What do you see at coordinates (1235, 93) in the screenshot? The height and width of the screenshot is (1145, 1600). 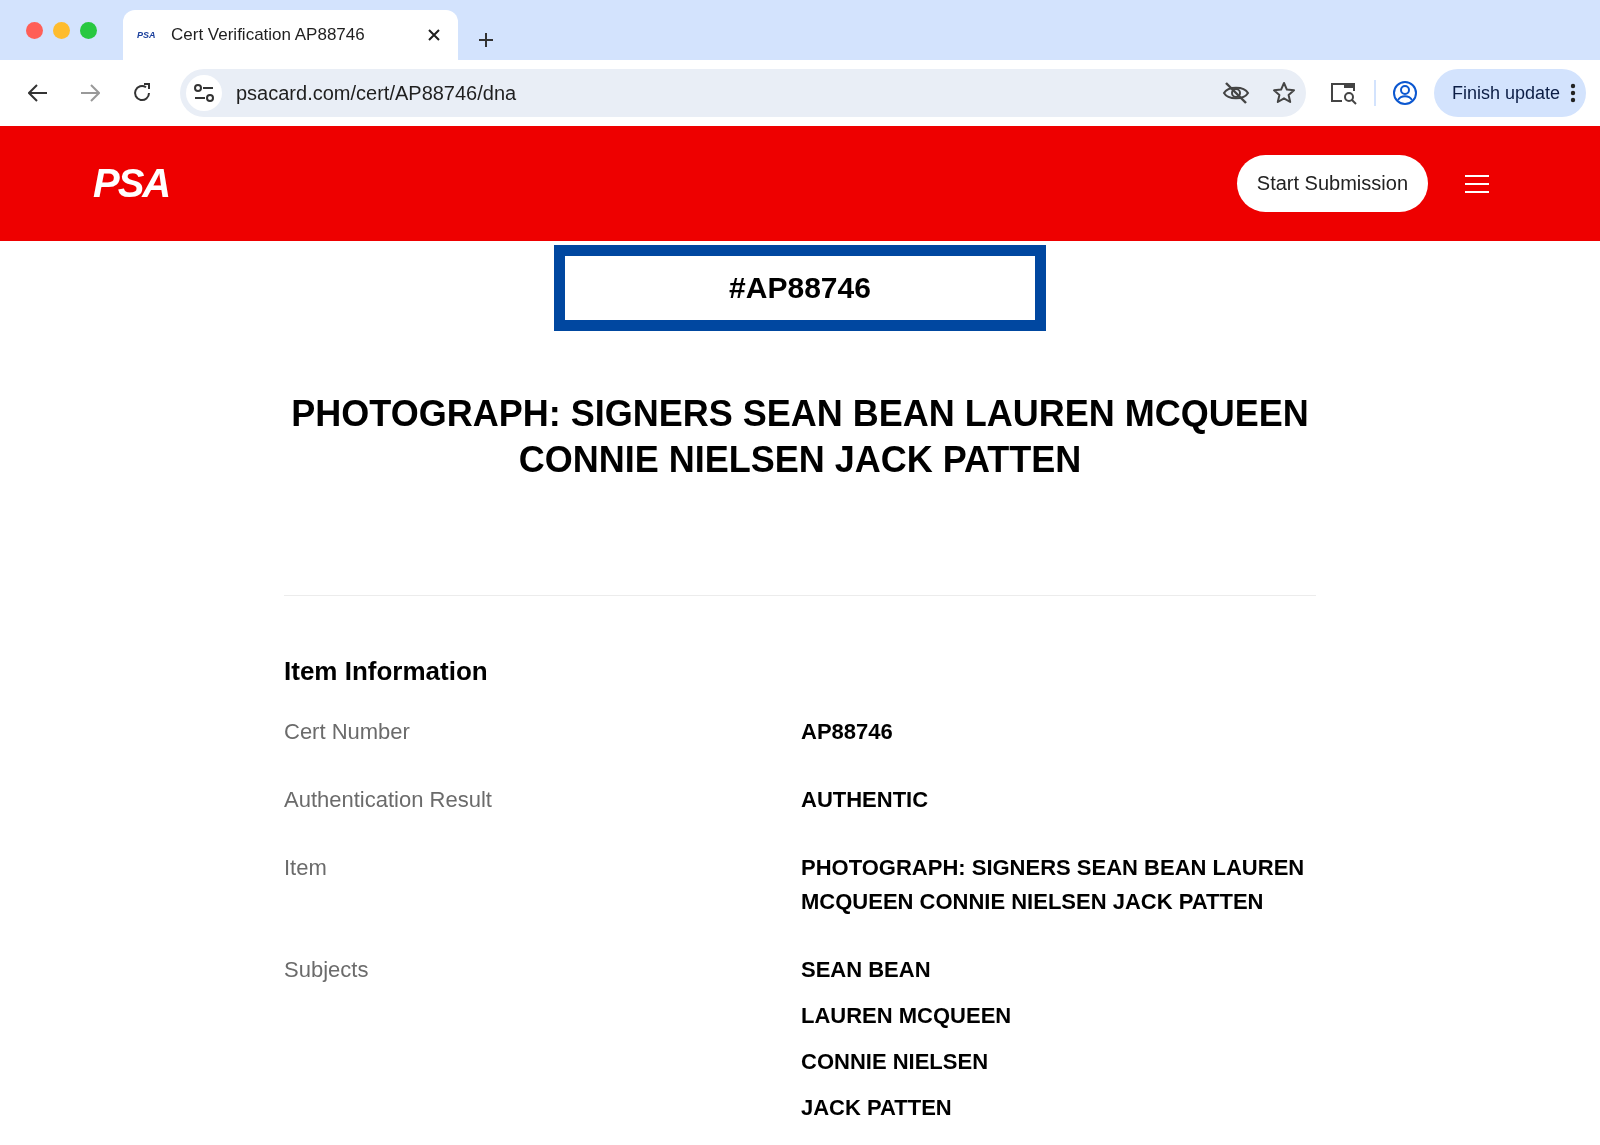 I see `eye-slash-icon` at bounding box center [1235, 93].